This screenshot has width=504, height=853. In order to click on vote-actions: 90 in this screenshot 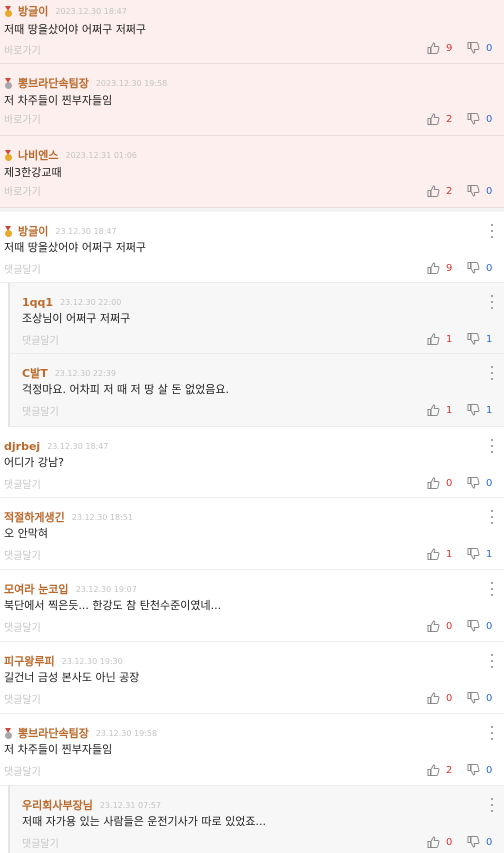, I will do `click(460, 48)`.